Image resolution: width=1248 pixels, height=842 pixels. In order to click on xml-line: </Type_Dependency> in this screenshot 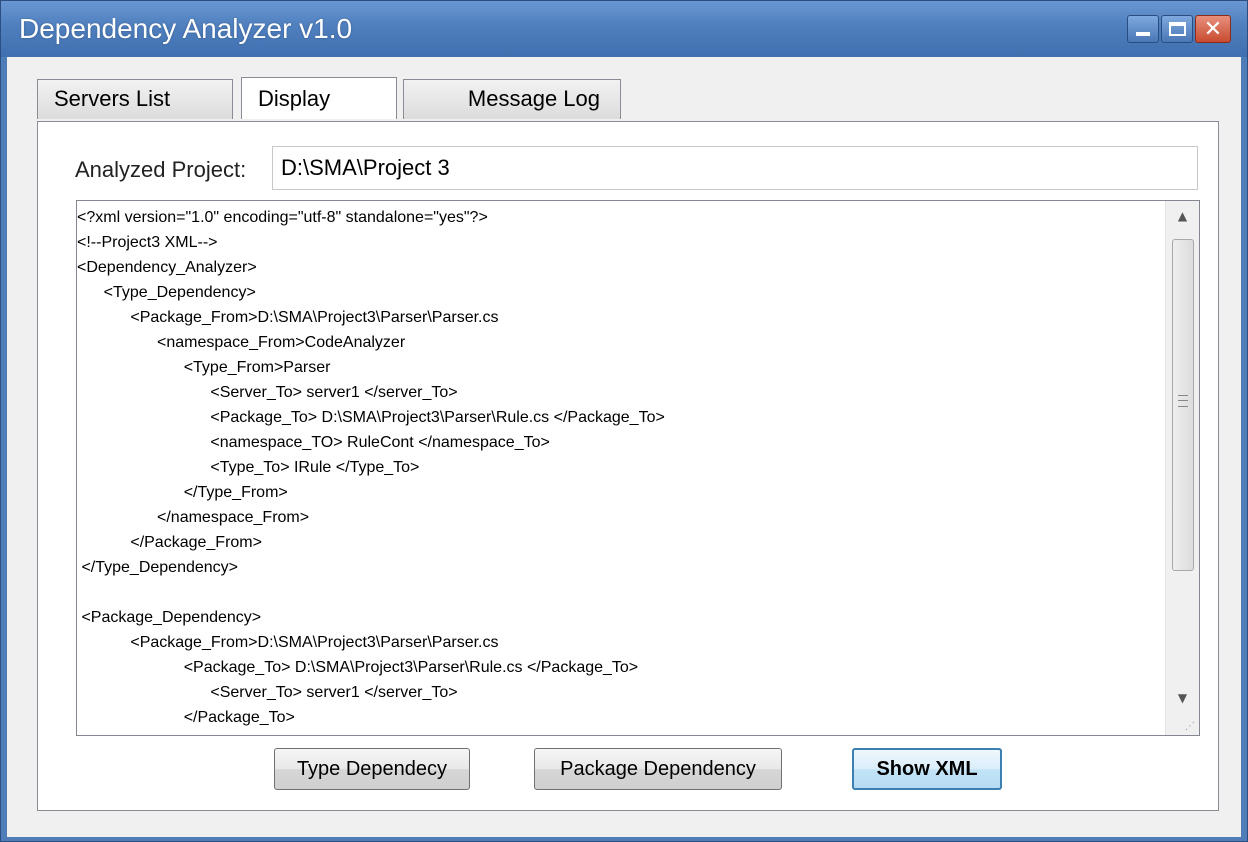, I will do `click(158, 567)`.